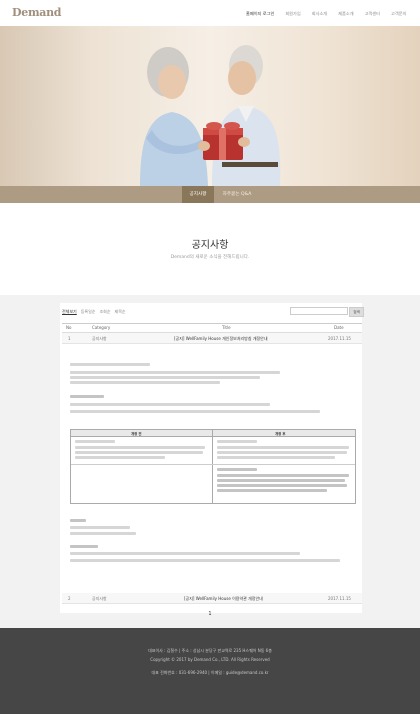  What do you see at coordinates (69, 598) in the screenshot?
I see `row-no: 2` at bounding box center [69, 598].